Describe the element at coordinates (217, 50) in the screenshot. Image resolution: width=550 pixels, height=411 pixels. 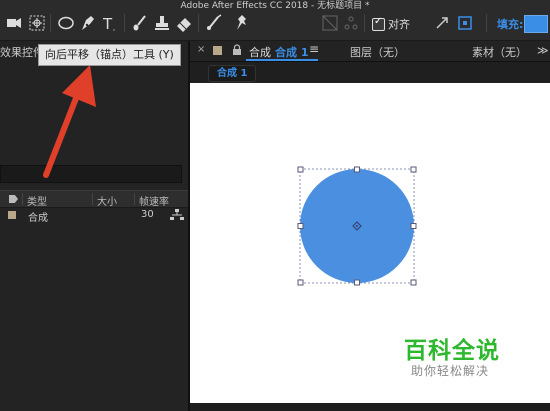
I see `comp-label-swatch` at that location.